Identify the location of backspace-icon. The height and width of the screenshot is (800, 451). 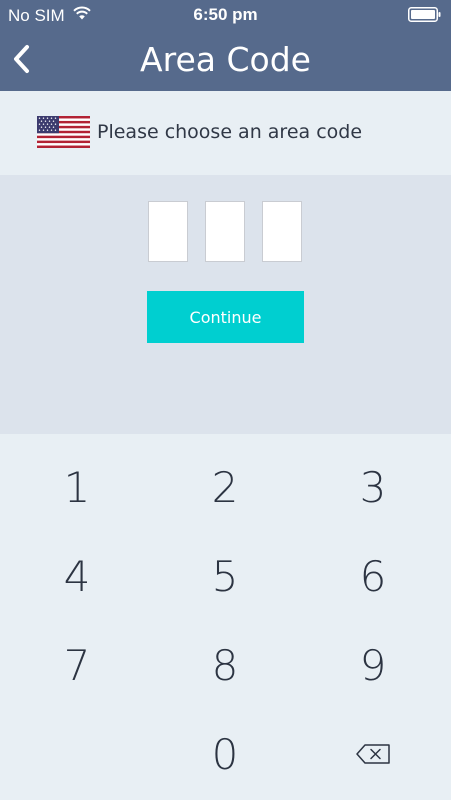
(373, 754).